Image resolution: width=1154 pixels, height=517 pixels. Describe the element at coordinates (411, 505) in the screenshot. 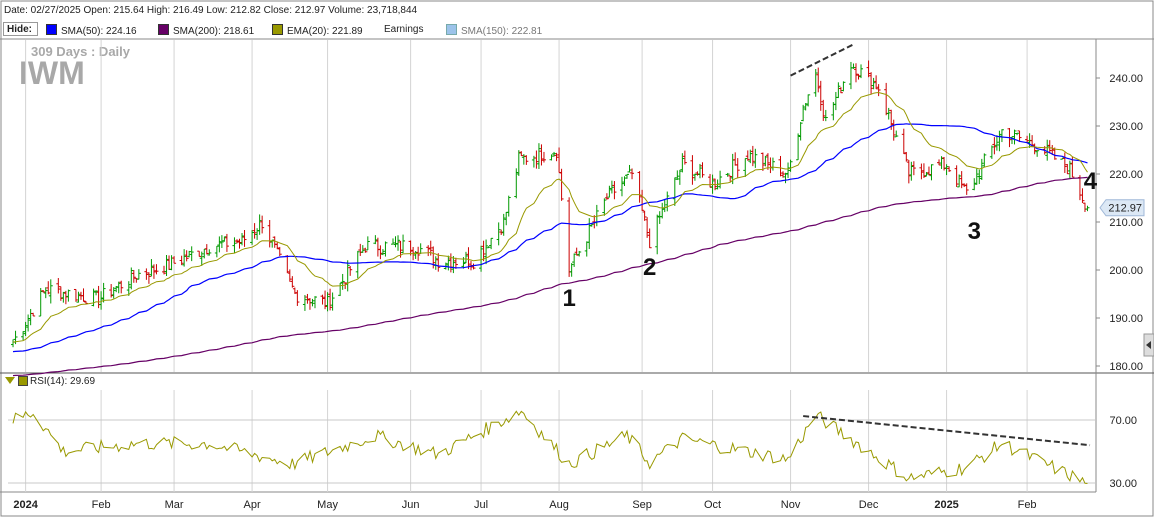

I see `x-tick-label: Jun` at that location.